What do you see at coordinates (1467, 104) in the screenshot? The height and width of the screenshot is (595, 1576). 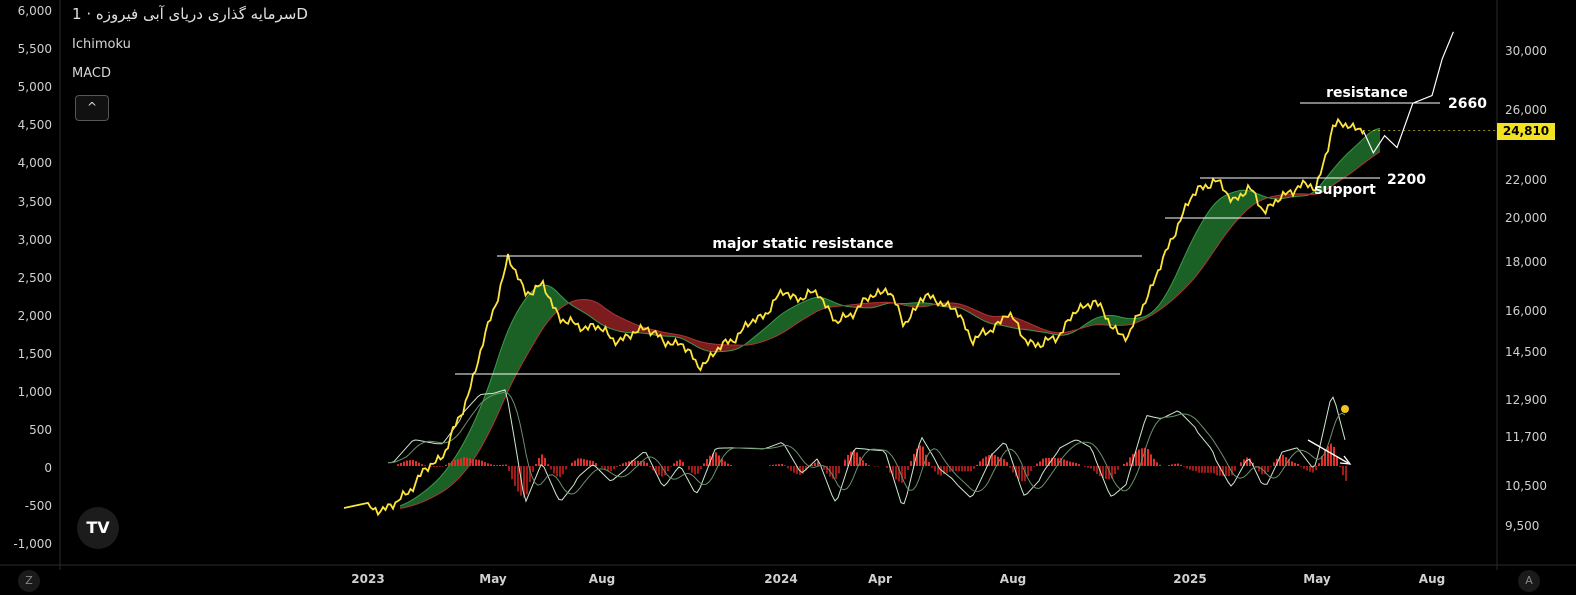 I see `annotation-resistance-value: 2660` at bounding box center [1467, 104].